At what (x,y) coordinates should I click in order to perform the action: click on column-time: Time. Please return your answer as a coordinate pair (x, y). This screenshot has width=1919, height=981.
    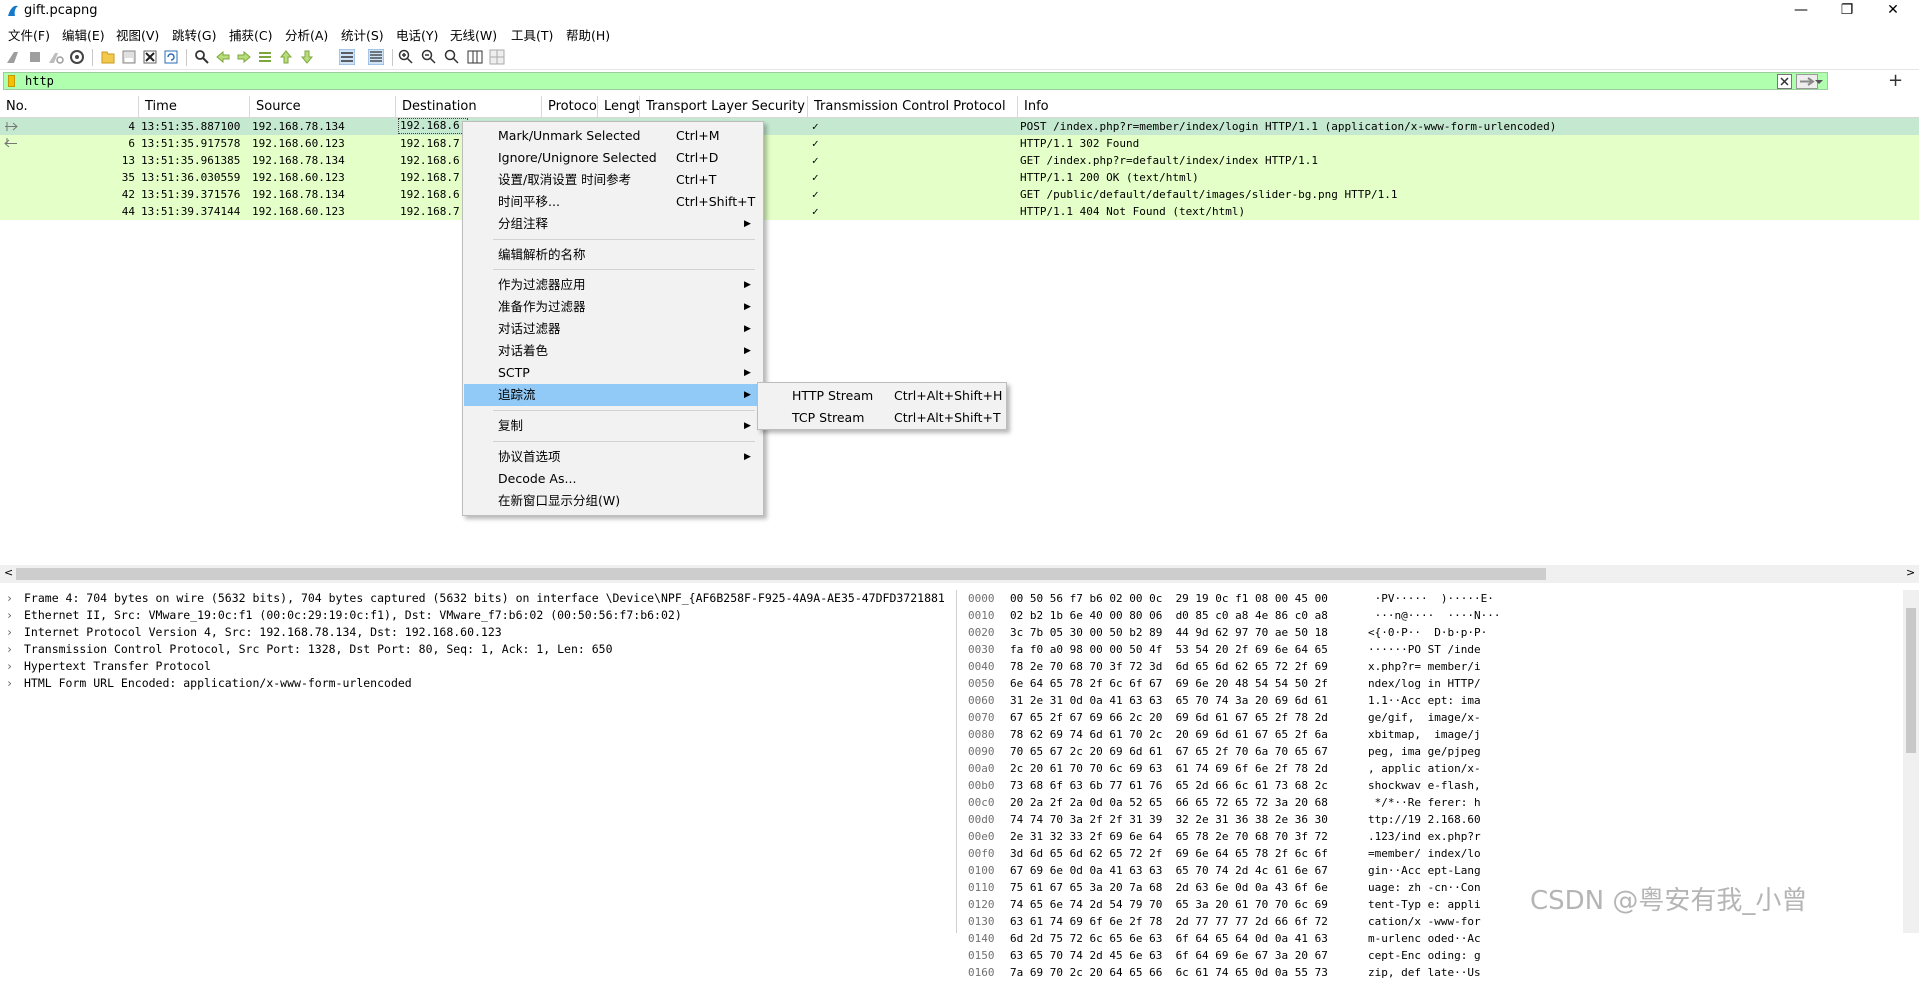
    Looking at the image, I should click on (194, 107).